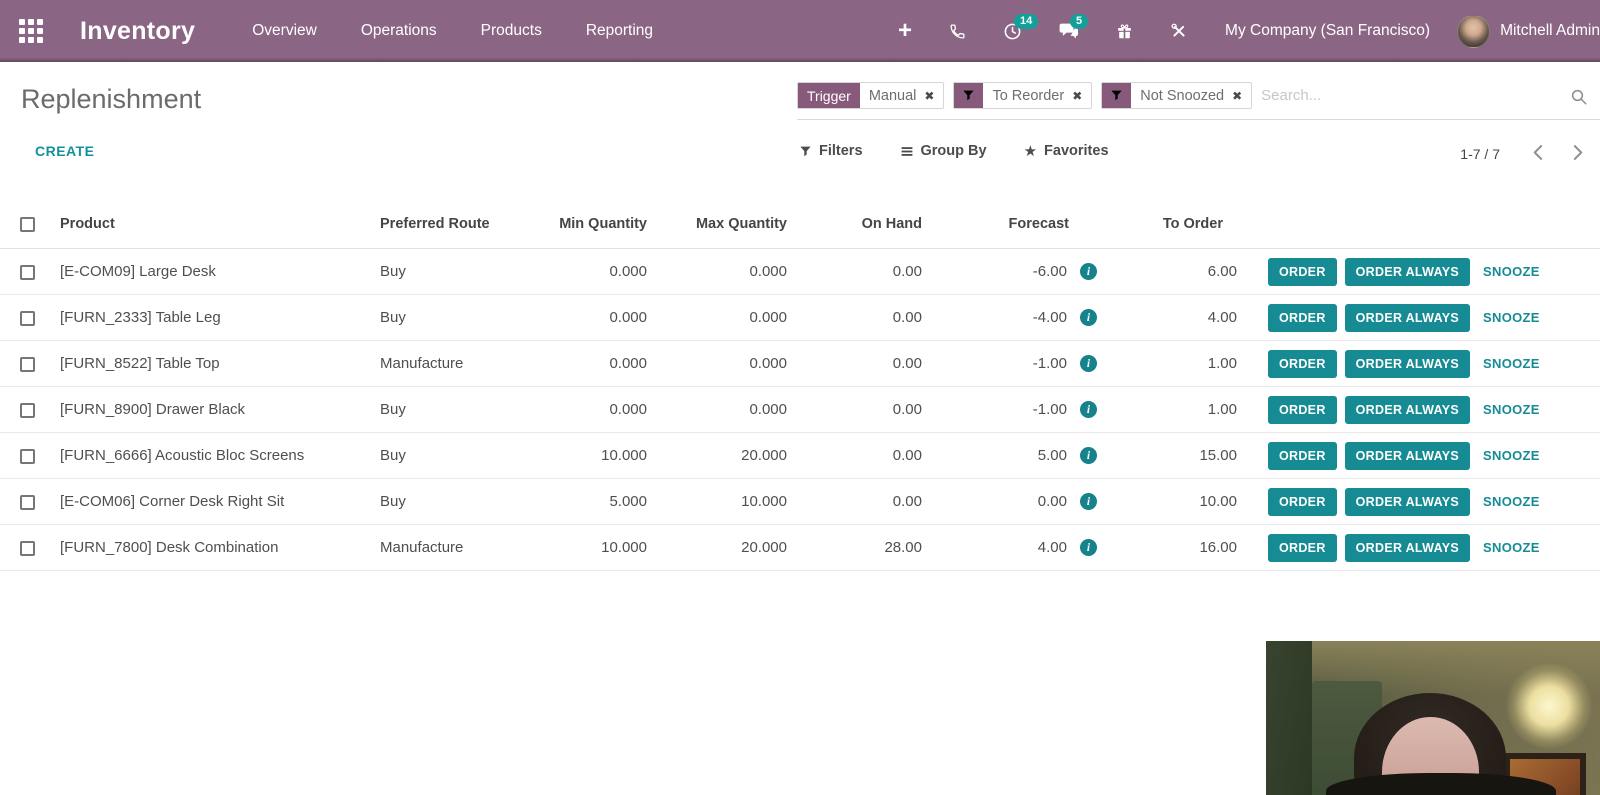  I want to click on product-cell: [FURN_8522] Table Top, so click(204, 363).